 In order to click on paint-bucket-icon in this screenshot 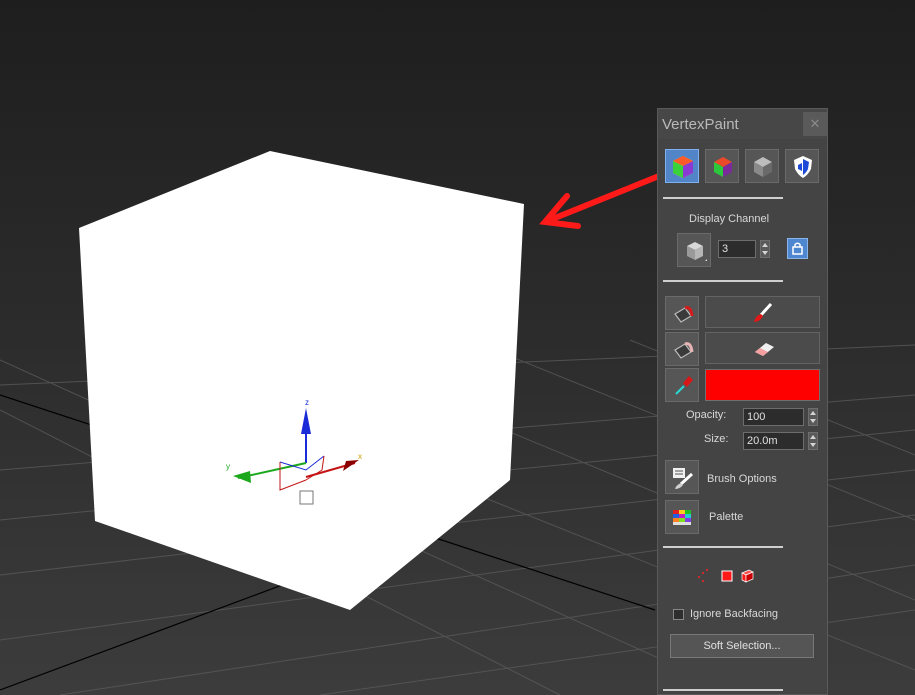, I will do `click(684, 314)`.